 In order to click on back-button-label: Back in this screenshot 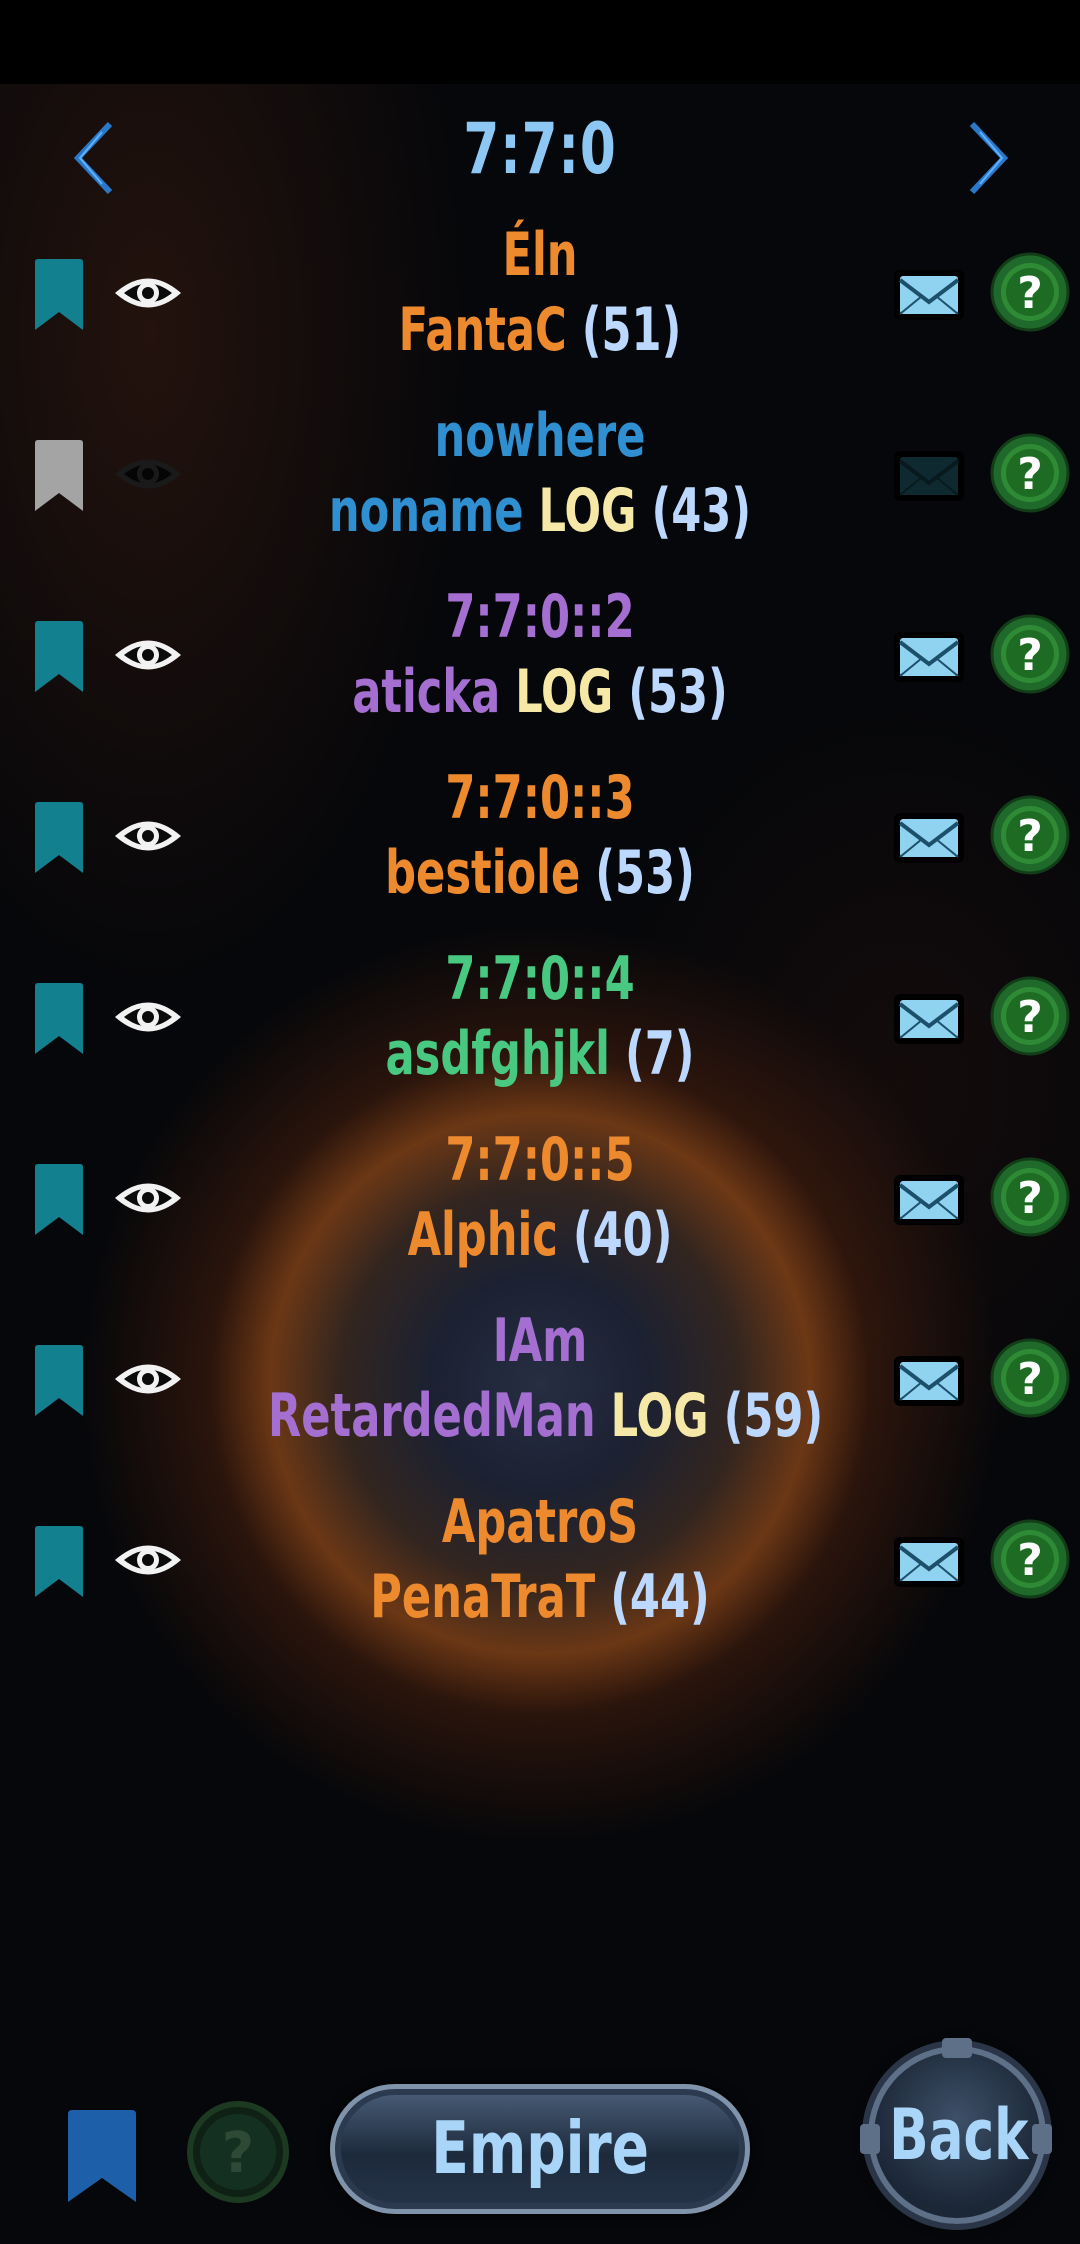, I will do `click(959, 2135)`.